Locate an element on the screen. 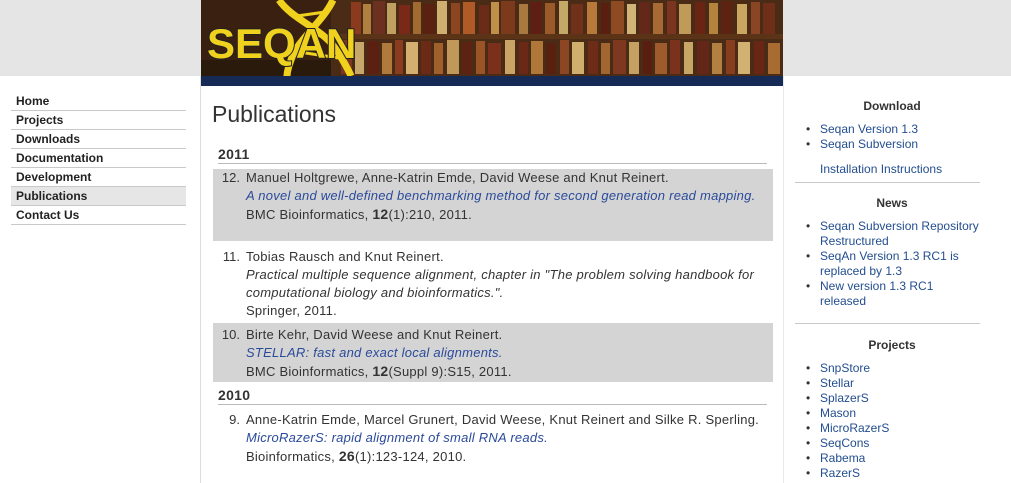  pub-issue: (1):210, 2011. is located at coordinates (430, 214).